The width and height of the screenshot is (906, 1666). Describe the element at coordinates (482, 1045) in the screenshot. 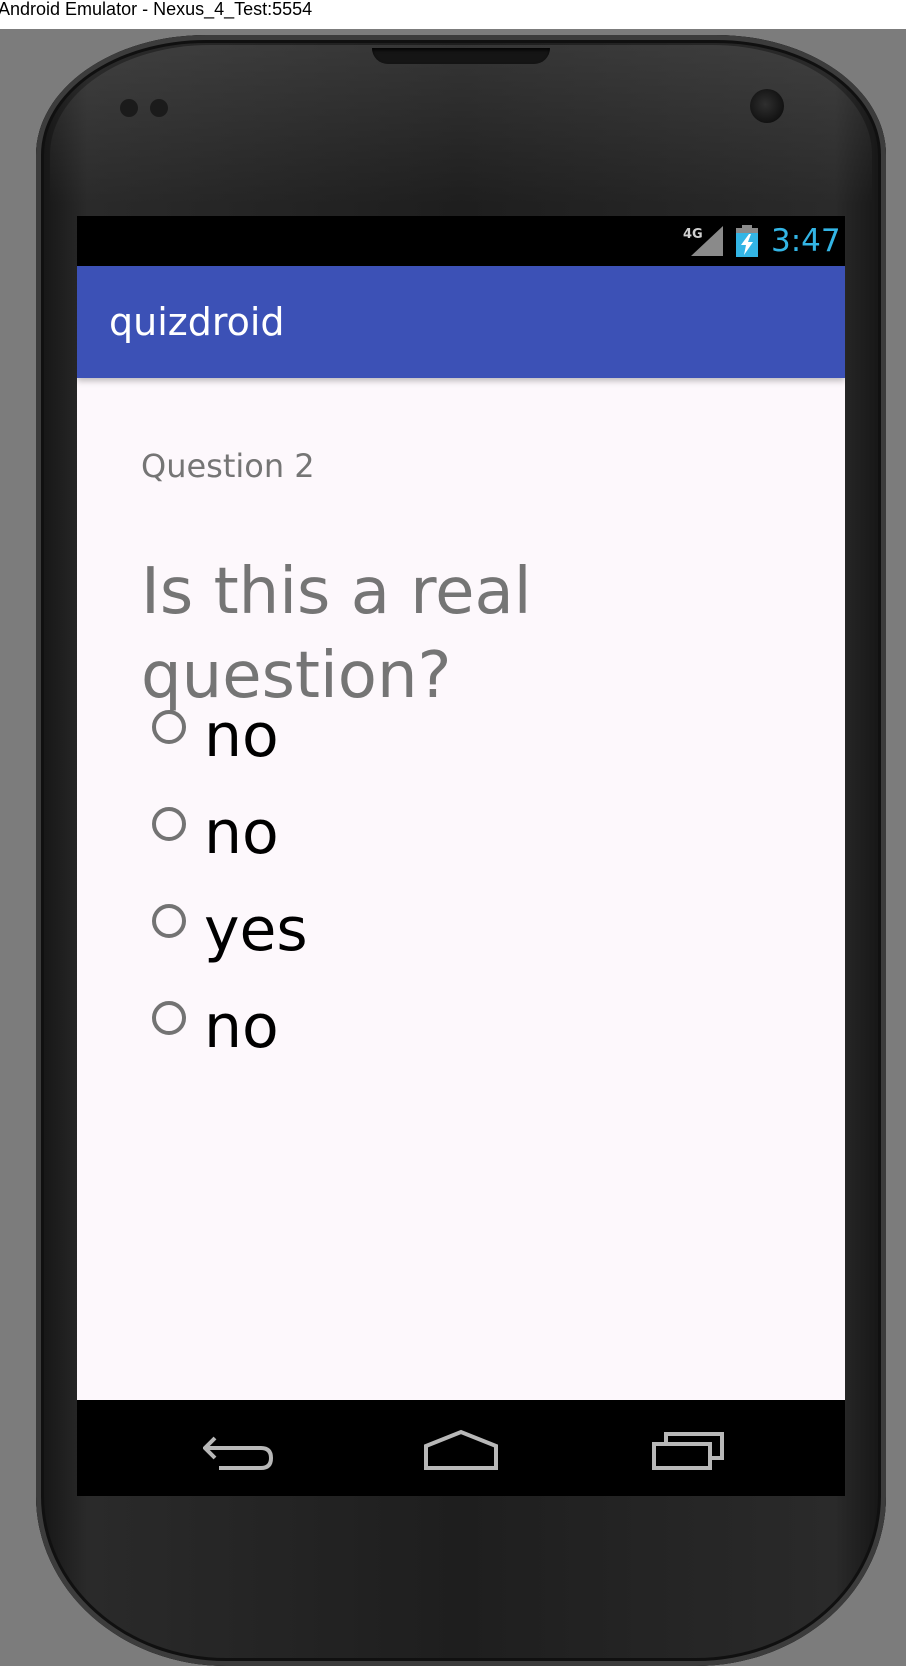

I see `answer-option-4: no` at that location.